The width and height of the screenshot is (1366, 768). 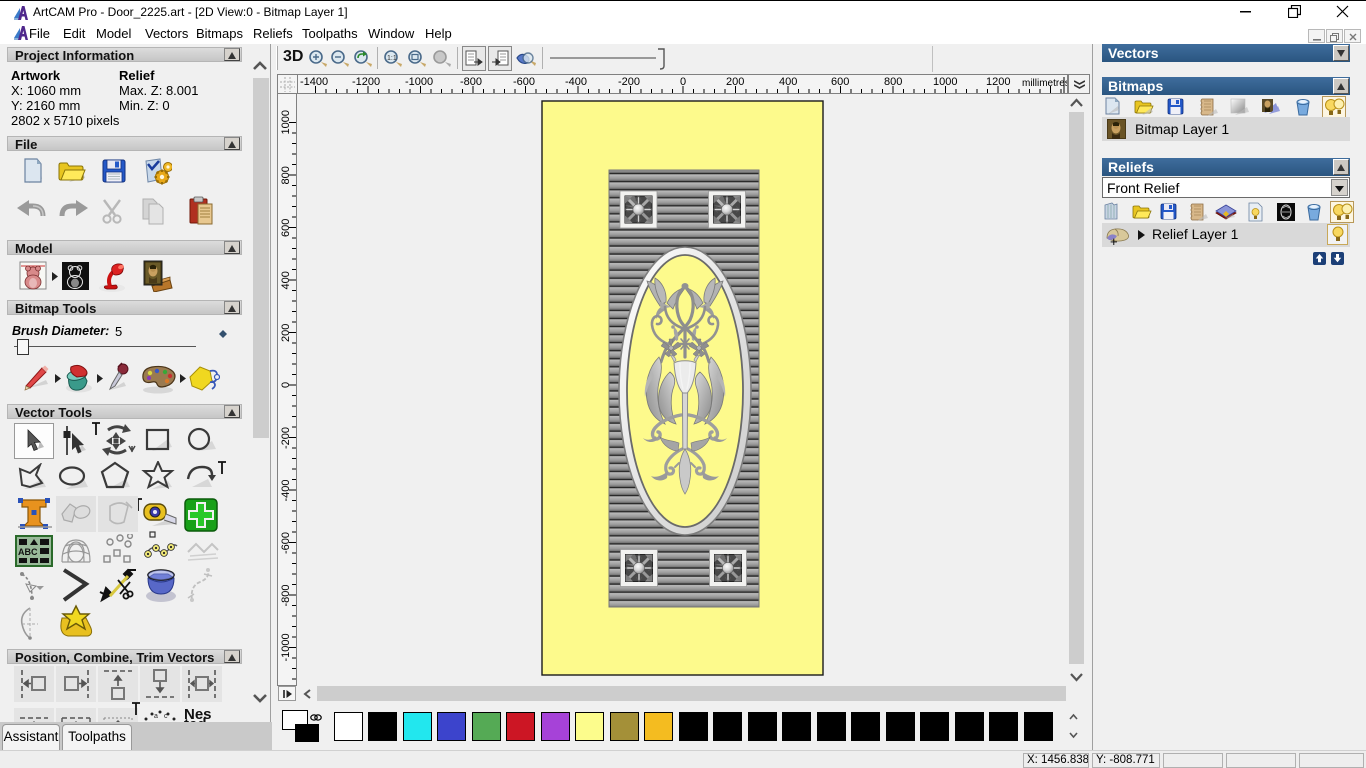 I want to click on svg-text: c, so click(x=166, y=716).